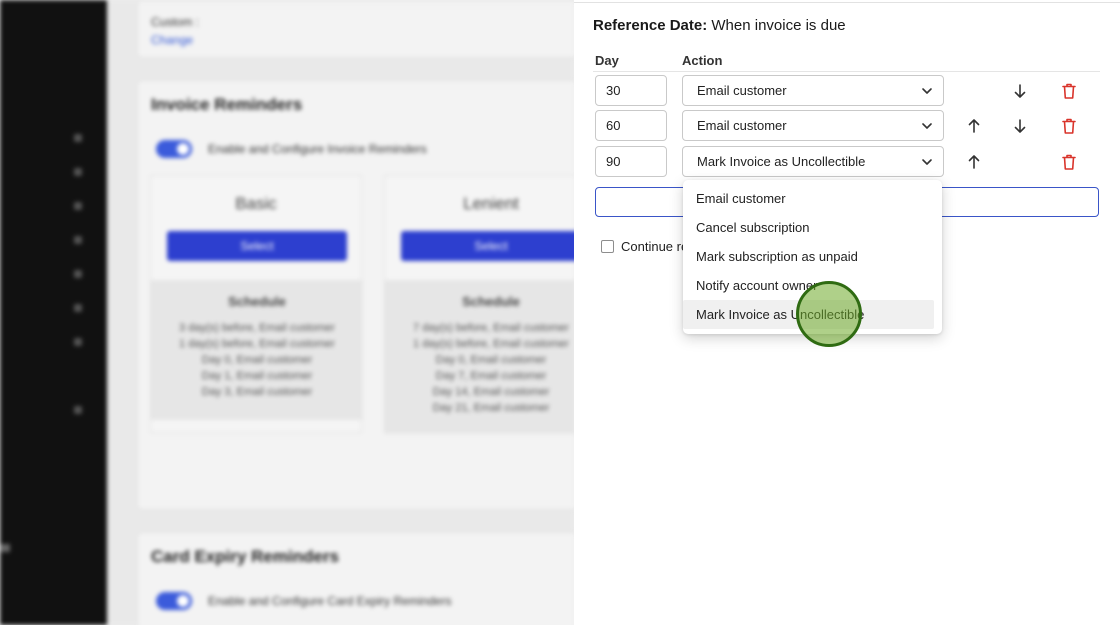 Image resolution: width=1120 pixels, height=625 pixels. What do you see at coordinates (846, 71) in the screenshot?
I see `header-divider` at bounding box center [846, 71].